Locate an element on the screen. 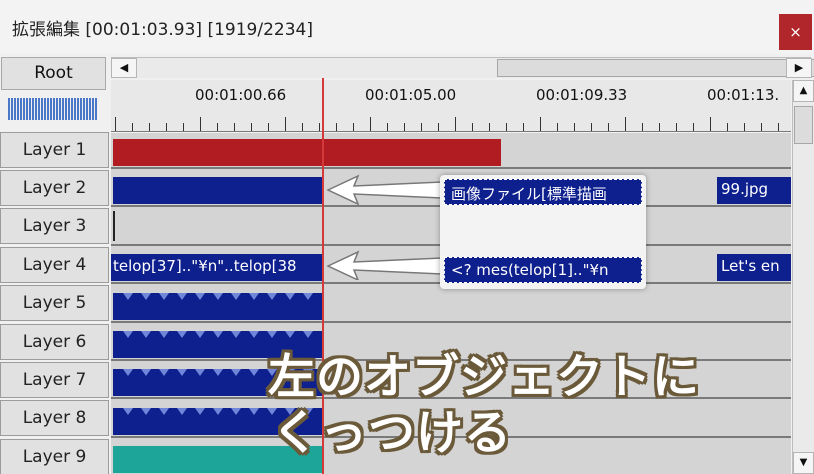 The image size is (814, 474). close-button: × is located at coordinates (795, 32).